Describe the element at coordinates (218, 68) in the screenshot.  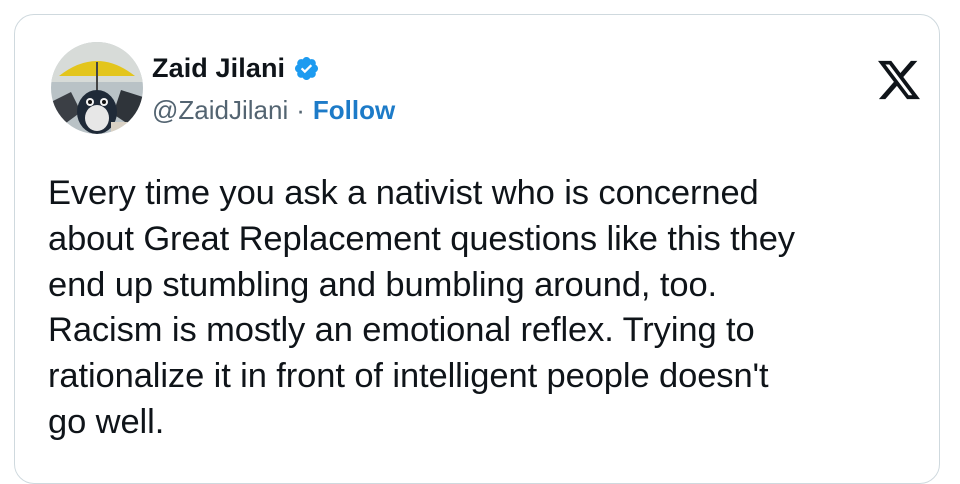
I see `author-name: Zaid Jilani` at that location.